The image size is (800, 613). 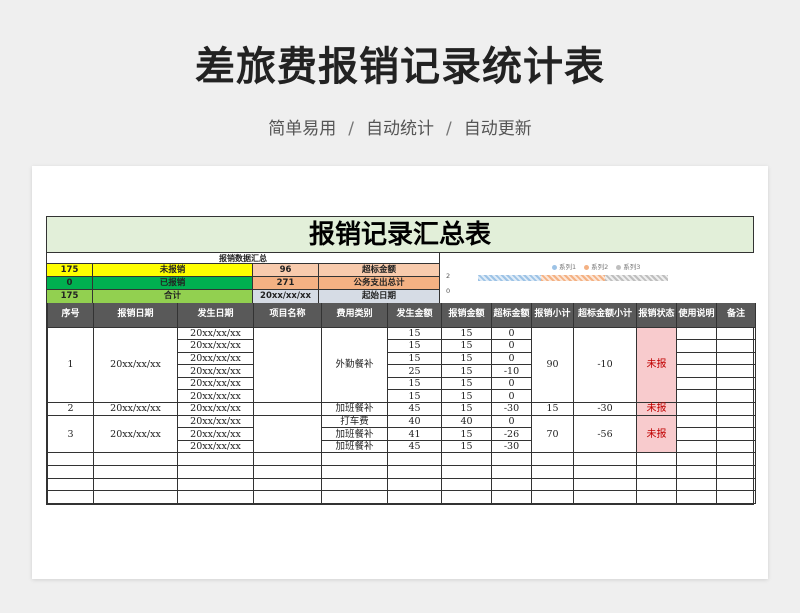 What do you see at coordinates (70, 409) in the screenshot?
I see `cell-seq: 2` at bounding box center [70, 409].